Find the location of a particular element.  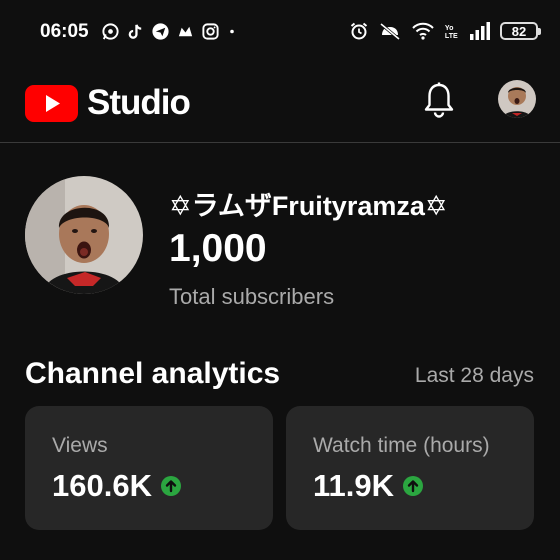

views-value: 160.6K is located at coordinates (102, 485).